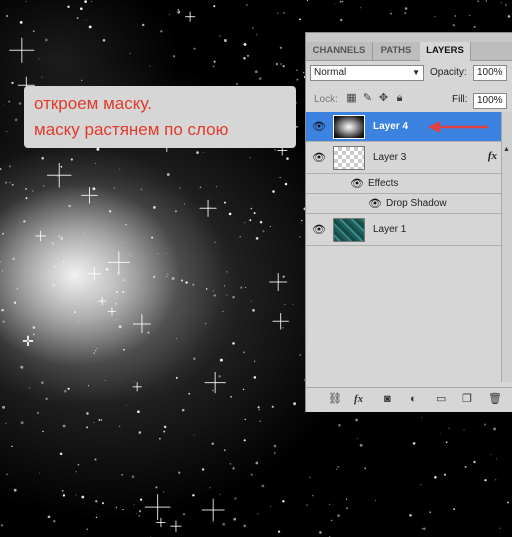  Describe the element at coordinates (404, 184) in the screenshot. I see `effects-row: 👁︎ Effects` at that location.